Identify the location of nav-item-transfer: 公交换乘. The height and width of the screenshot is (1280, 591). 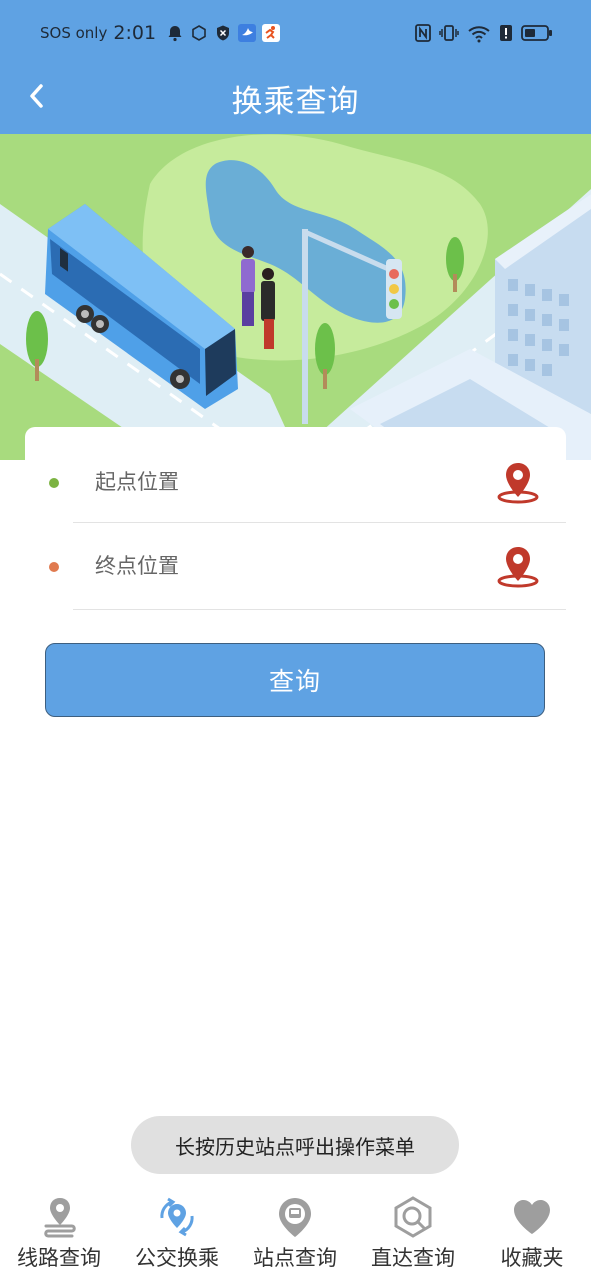
(177, 1233).